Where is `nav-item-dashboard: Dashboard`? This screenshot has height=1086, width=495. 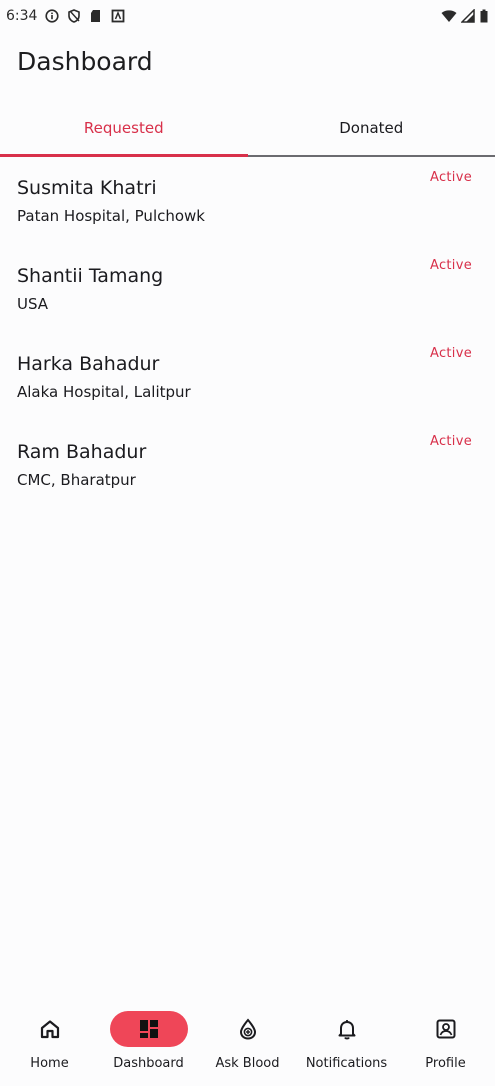
nav-item-dashboard: Dashboard is located at coordinates (148, 1044).